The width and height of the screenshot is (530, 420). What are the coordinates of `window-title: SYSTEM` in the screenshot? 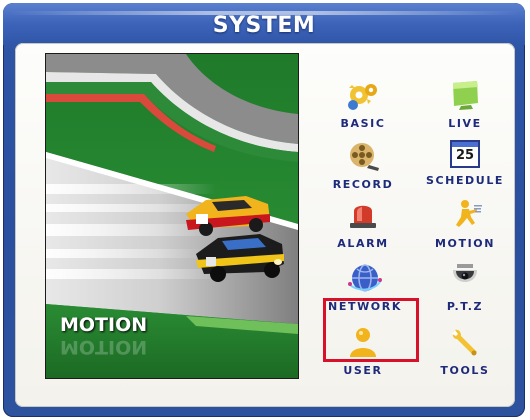 It's located at (264, 25).